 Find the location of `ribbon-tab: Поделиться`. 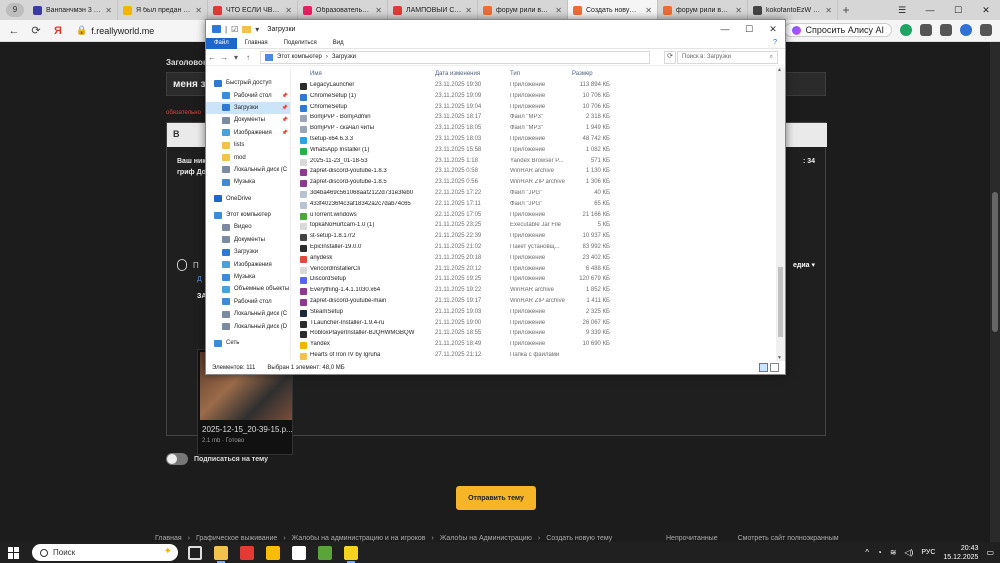

ribbon-tab: Поделиться is located at coordinates (300, 43).